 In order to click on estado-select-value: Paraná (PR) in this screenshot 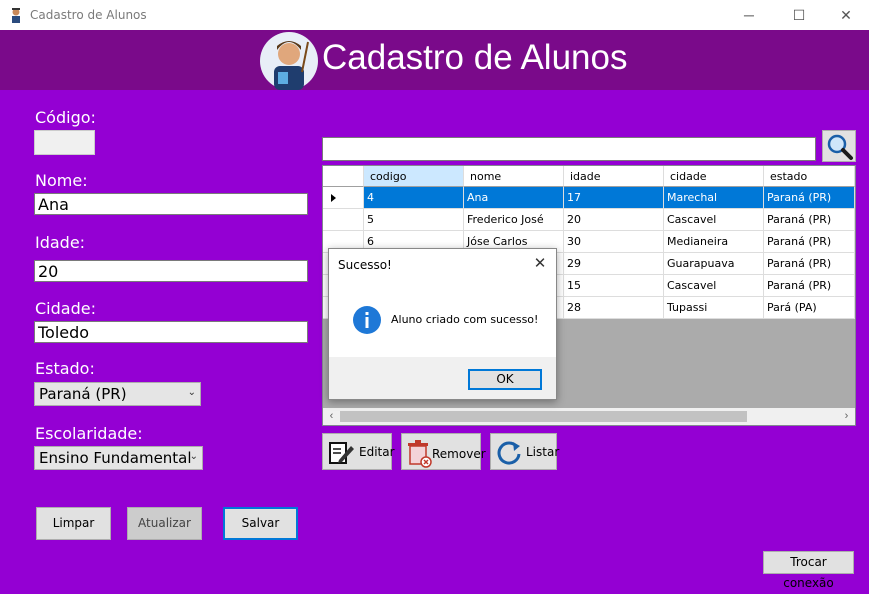, I will do `click(83, 394)`.